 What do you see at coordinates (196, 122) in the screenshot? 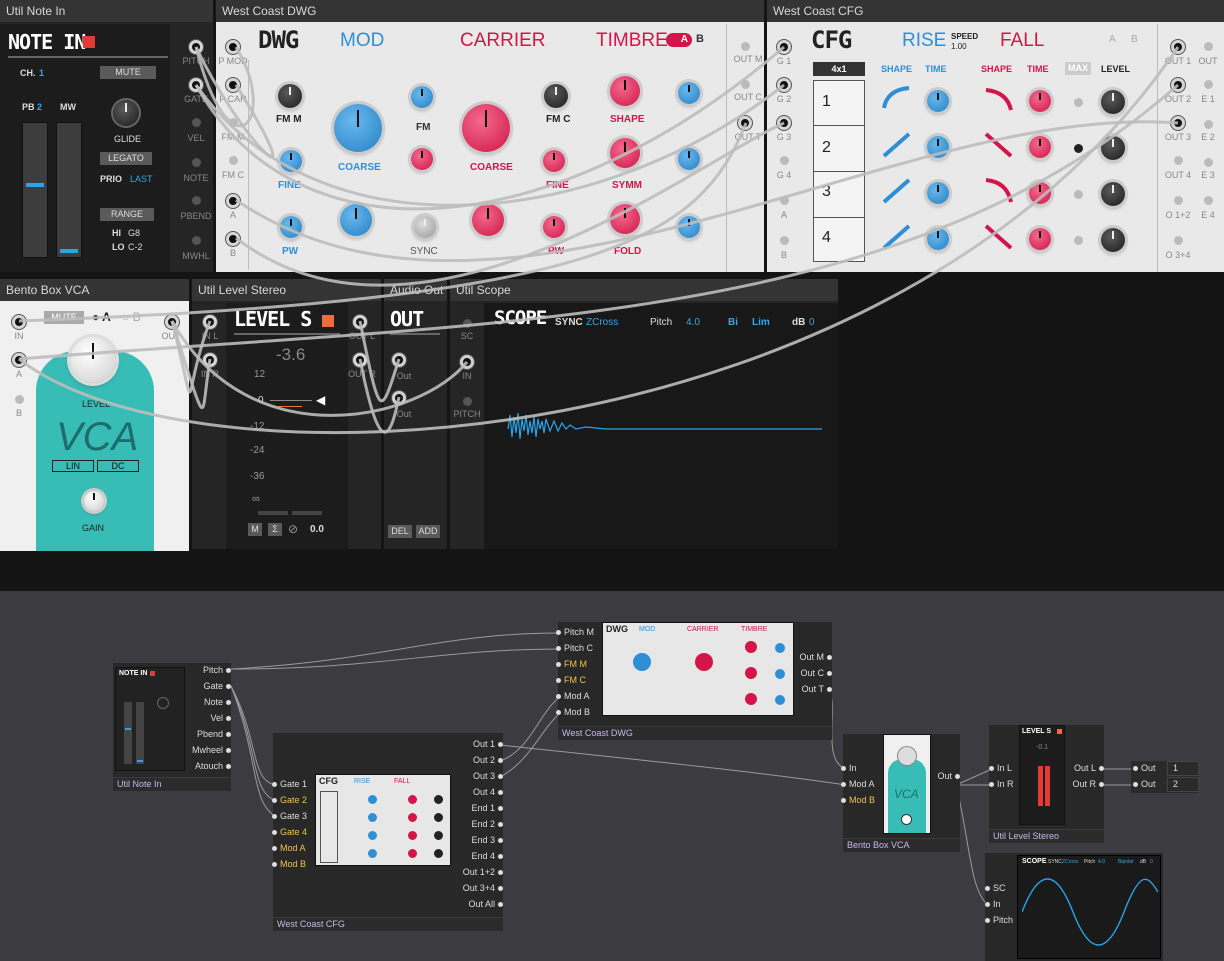
I see `vel-out-port` at bounding box center [196, 122].